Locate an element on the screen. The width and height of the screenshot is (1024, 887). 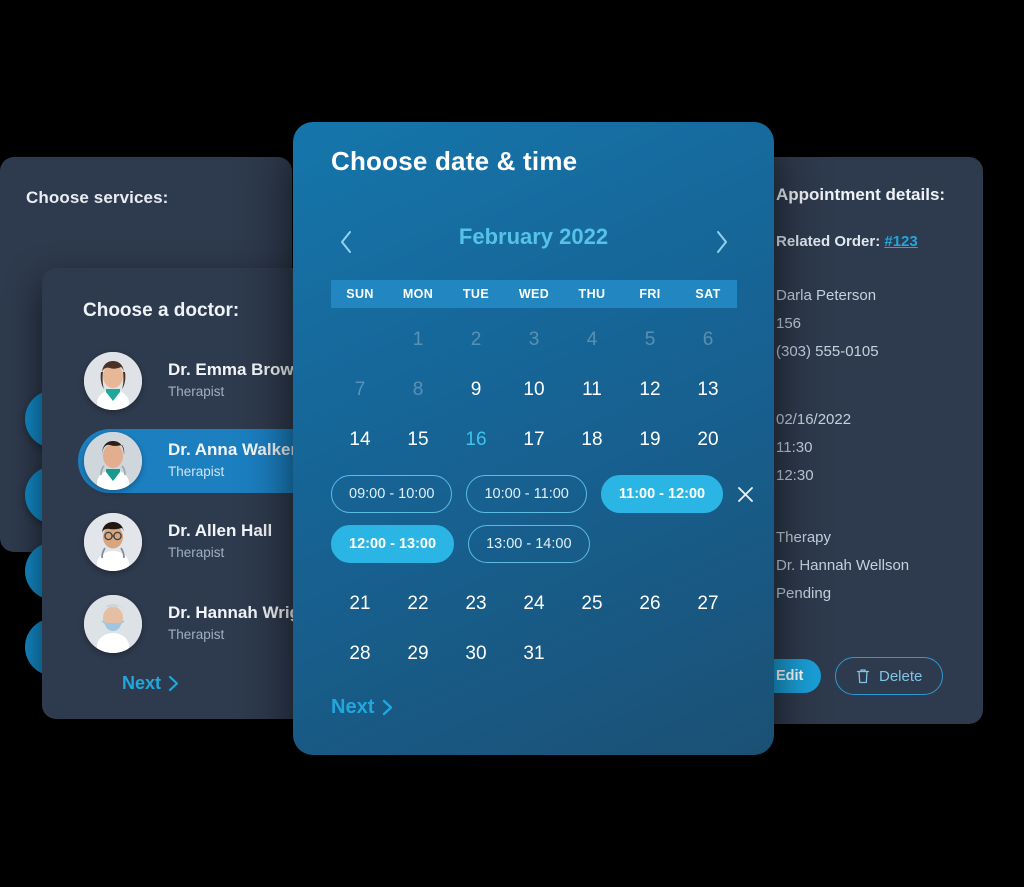
calendar-day-30: 30 is located at coordinates (476, 654).